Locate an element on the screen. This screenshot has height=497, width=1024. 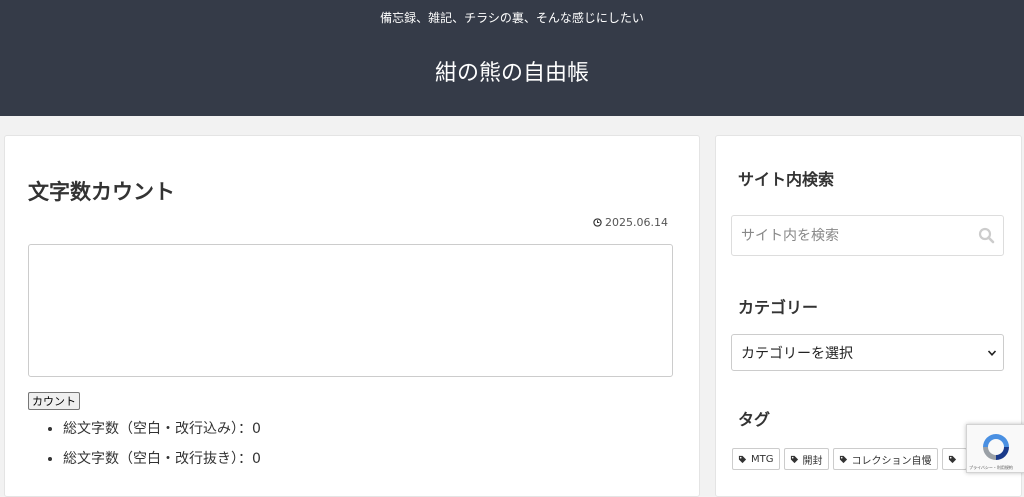
chevron-down-icon is located at coordinates (992, 353).